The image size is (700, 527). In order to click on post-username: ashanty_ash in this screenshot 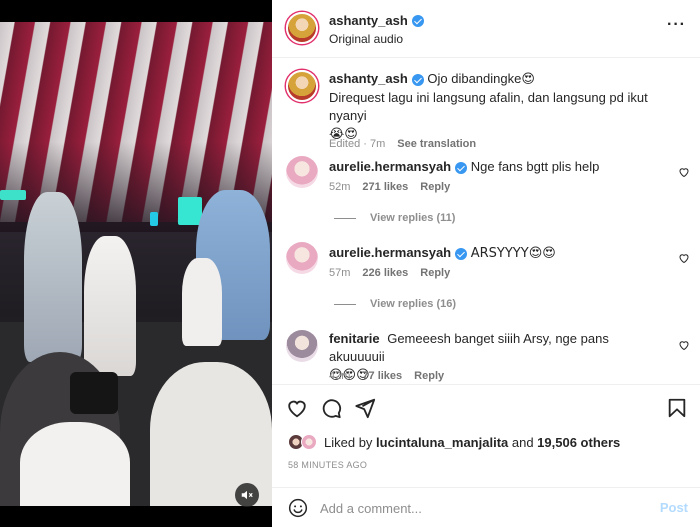, I will do `click(368, 20)`.